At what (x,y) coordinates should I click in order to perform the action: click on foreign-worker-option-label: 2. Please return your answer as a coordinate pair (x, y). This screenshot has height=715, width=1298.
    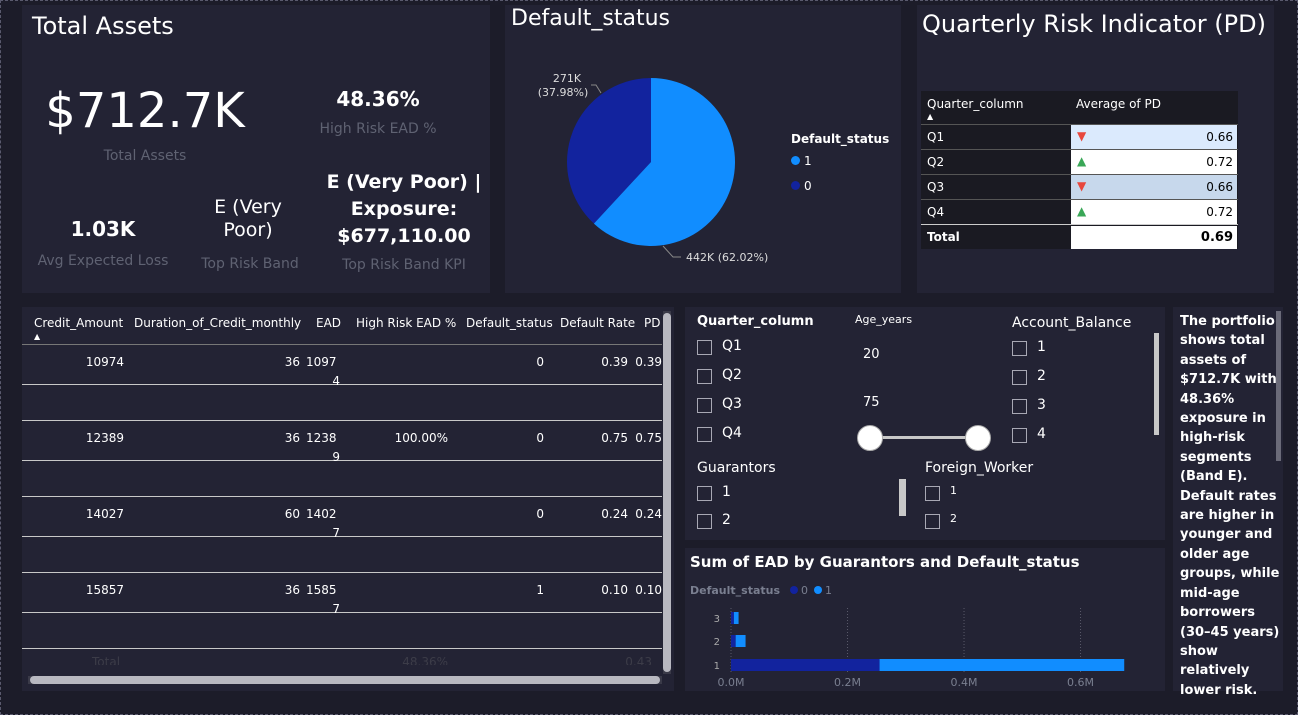
    Looking at the image, I should click on (953, 518).